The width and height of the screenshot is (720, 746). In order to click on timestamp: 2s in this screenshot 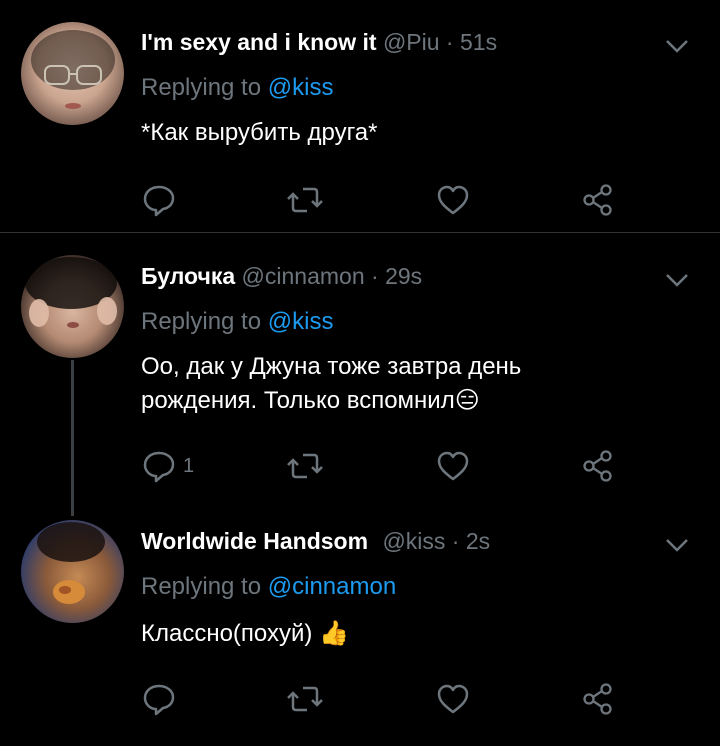, I will do `click(478, 541)`.